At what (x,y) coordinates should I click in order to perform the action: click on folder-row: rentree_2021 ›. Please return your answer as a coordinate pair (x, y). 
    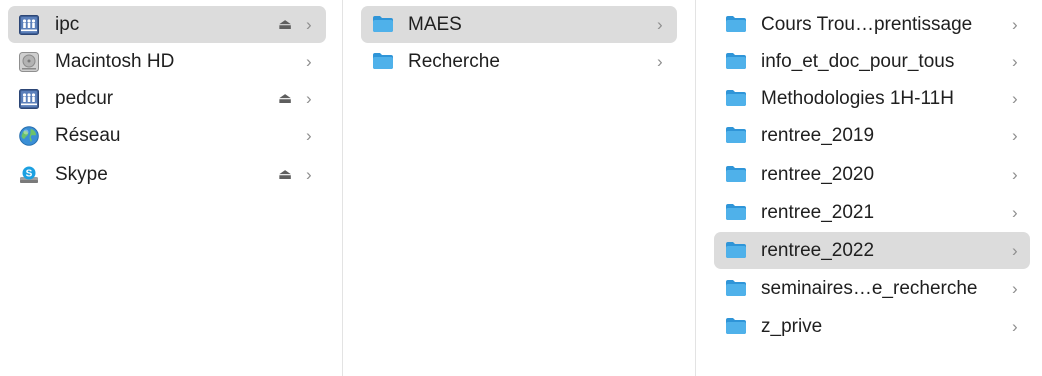
    Looking at the image, I should click on (872, 212).